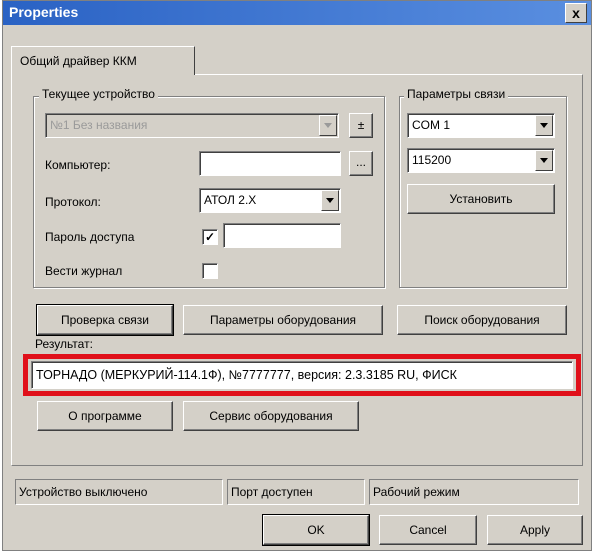  What do you see at coordinates (84, 271) in the screenshot?
I see `log-label: Вести журнал` at bounding box center [84, 271].